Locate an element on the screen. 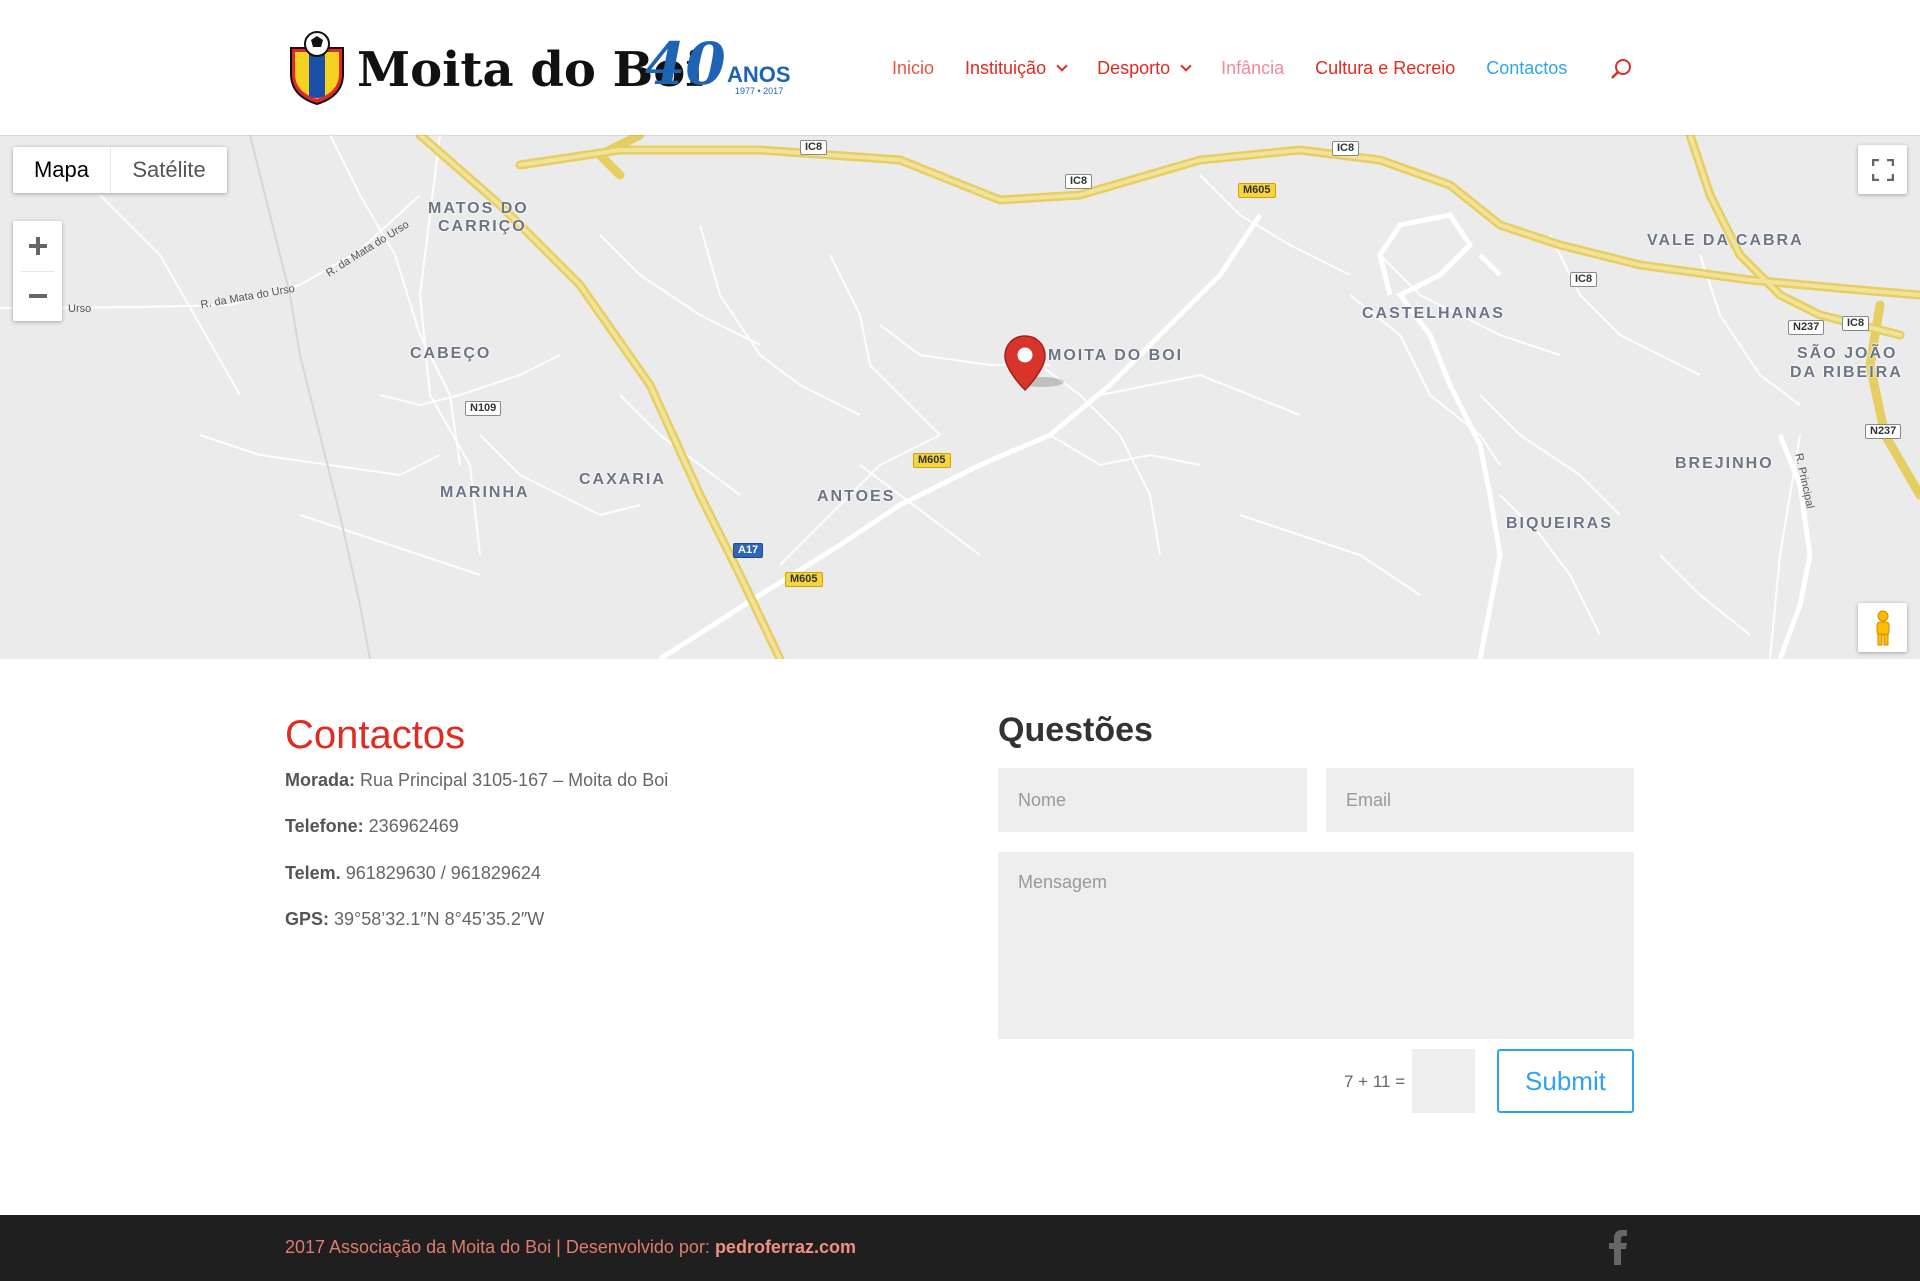 The width and height of the screenshot is (1920, 1281). zoom-control is located at coordinates (37, 271).